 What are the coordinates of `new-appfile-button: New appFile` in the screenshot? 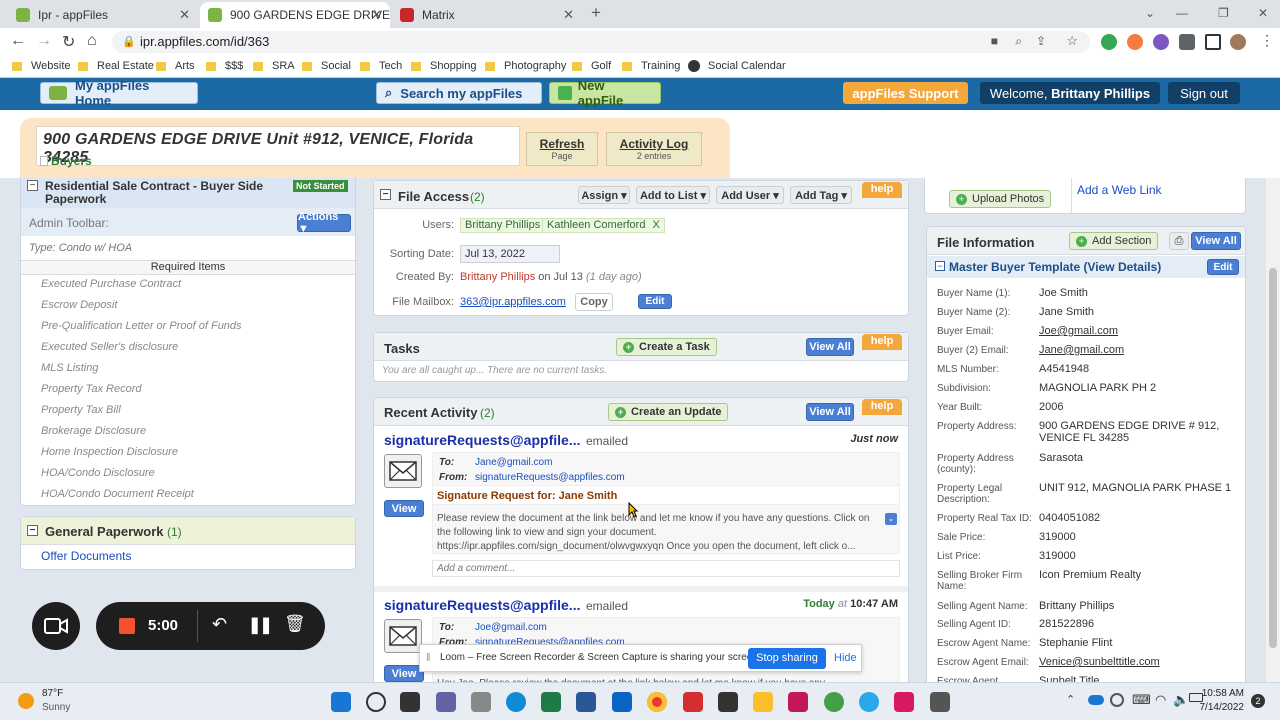 It's located at (605, 93).